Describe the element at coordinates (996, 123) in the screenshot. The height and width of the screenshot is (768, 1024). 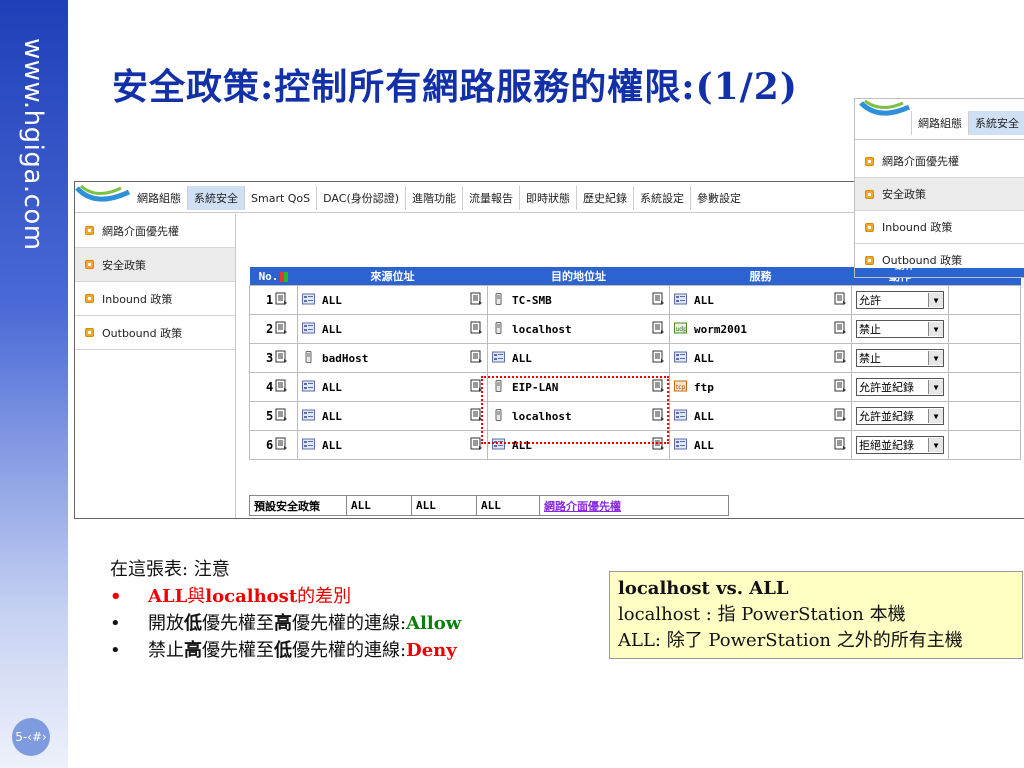
I see `inset-tab-system-security: 系統安全` at that location.